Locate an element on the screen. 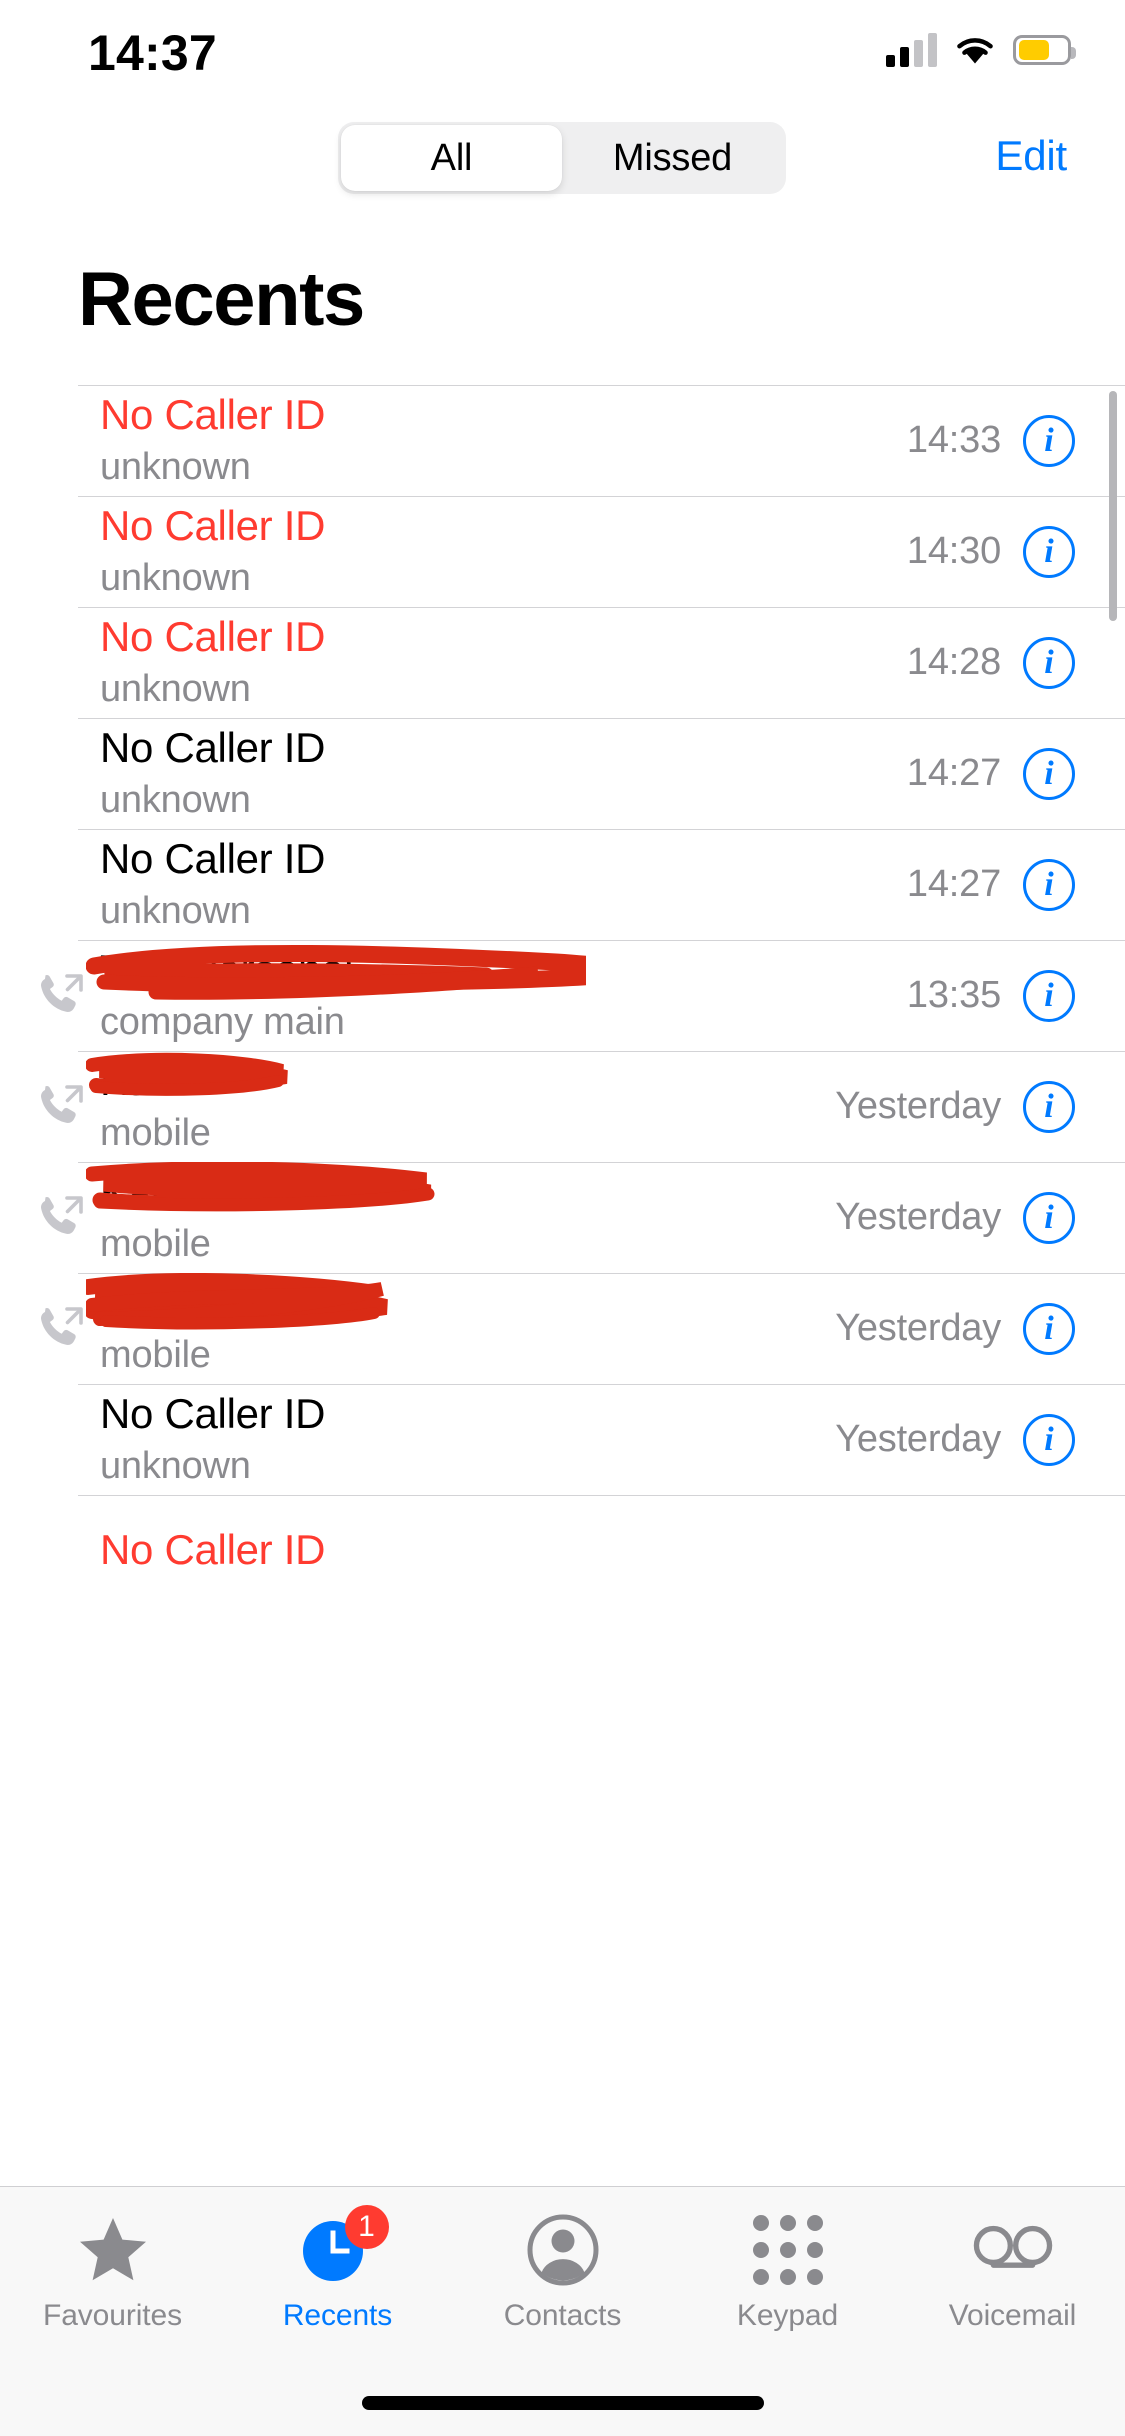 The image size is (1125, 2436). status-bar: 14:37 is located at coordinates (562, 50).